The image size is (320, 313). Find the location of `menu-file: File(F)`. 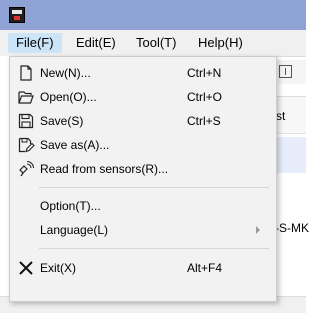

menu-file: File(F) is located at coordinates (35, 43).